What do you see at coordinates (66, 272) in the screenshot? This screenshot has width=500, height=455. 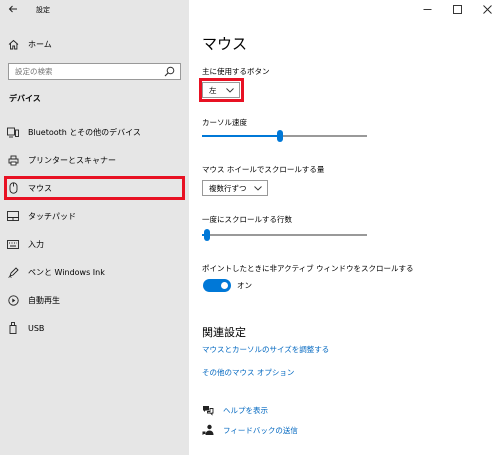 I see `sidebar-item-label: ペンと Windows Ink` at bounding box center [66, 272].